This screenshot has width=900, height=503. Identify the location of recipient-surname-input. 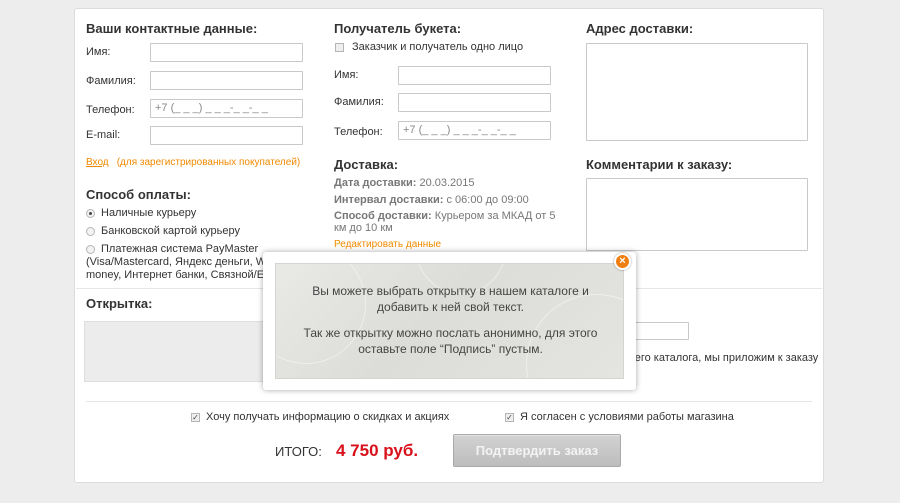
(474, 102).